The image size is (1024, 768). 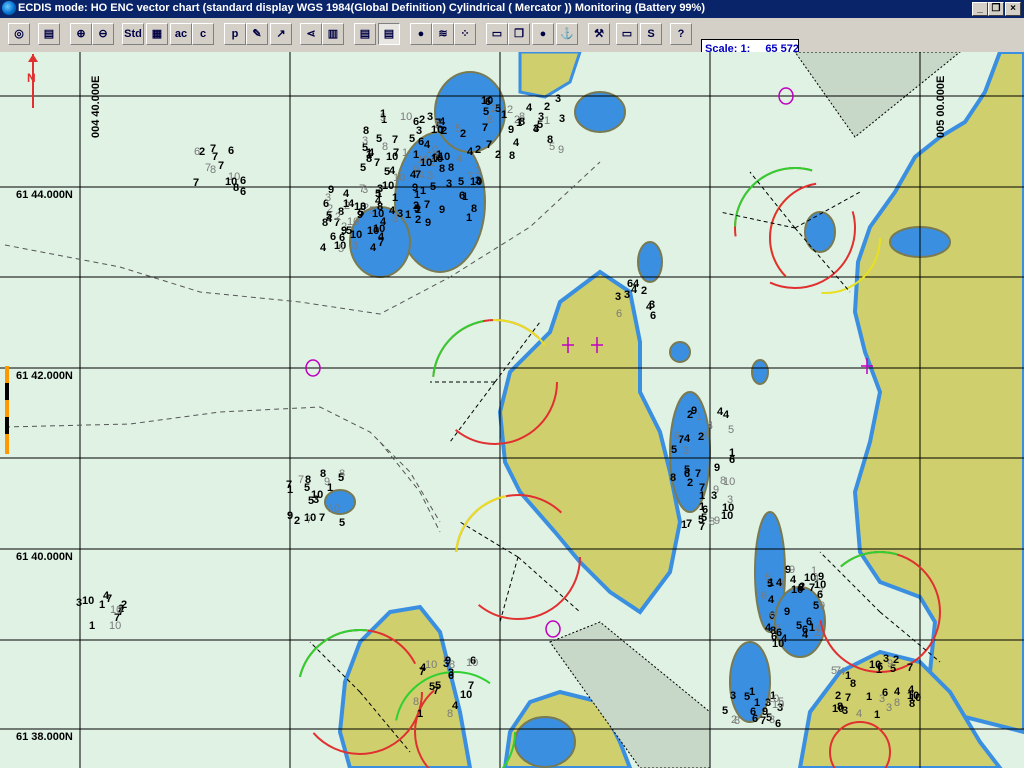 What do you see at coordinates (44, 376) in the screenshot?
I see `latitude-label: 61 42.000N` at bounding box center [44, 376].